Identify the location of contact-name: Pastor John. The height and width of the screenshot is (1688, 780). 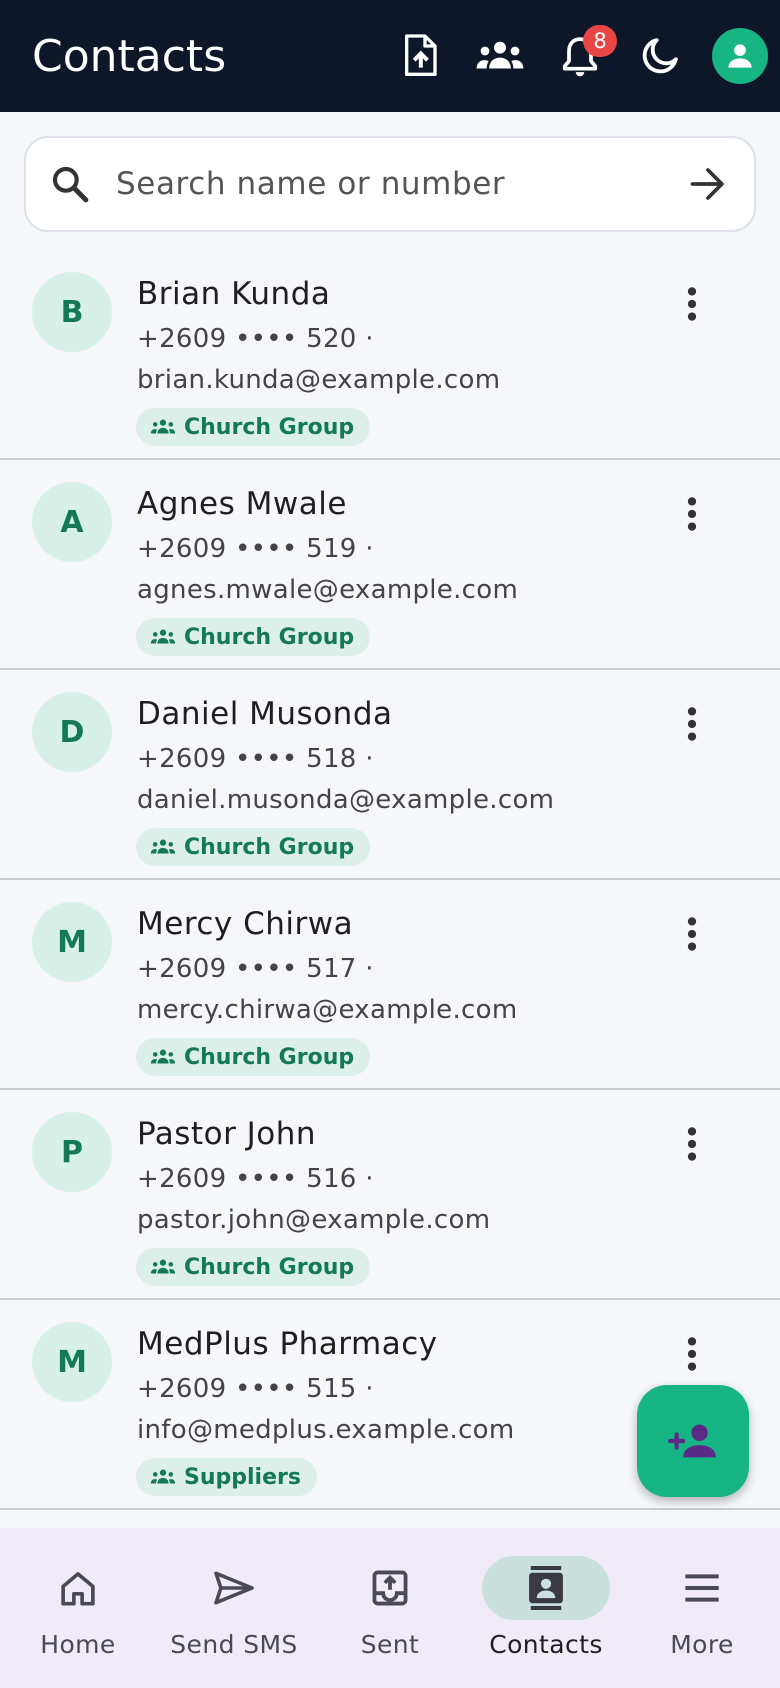
(227, 1134).